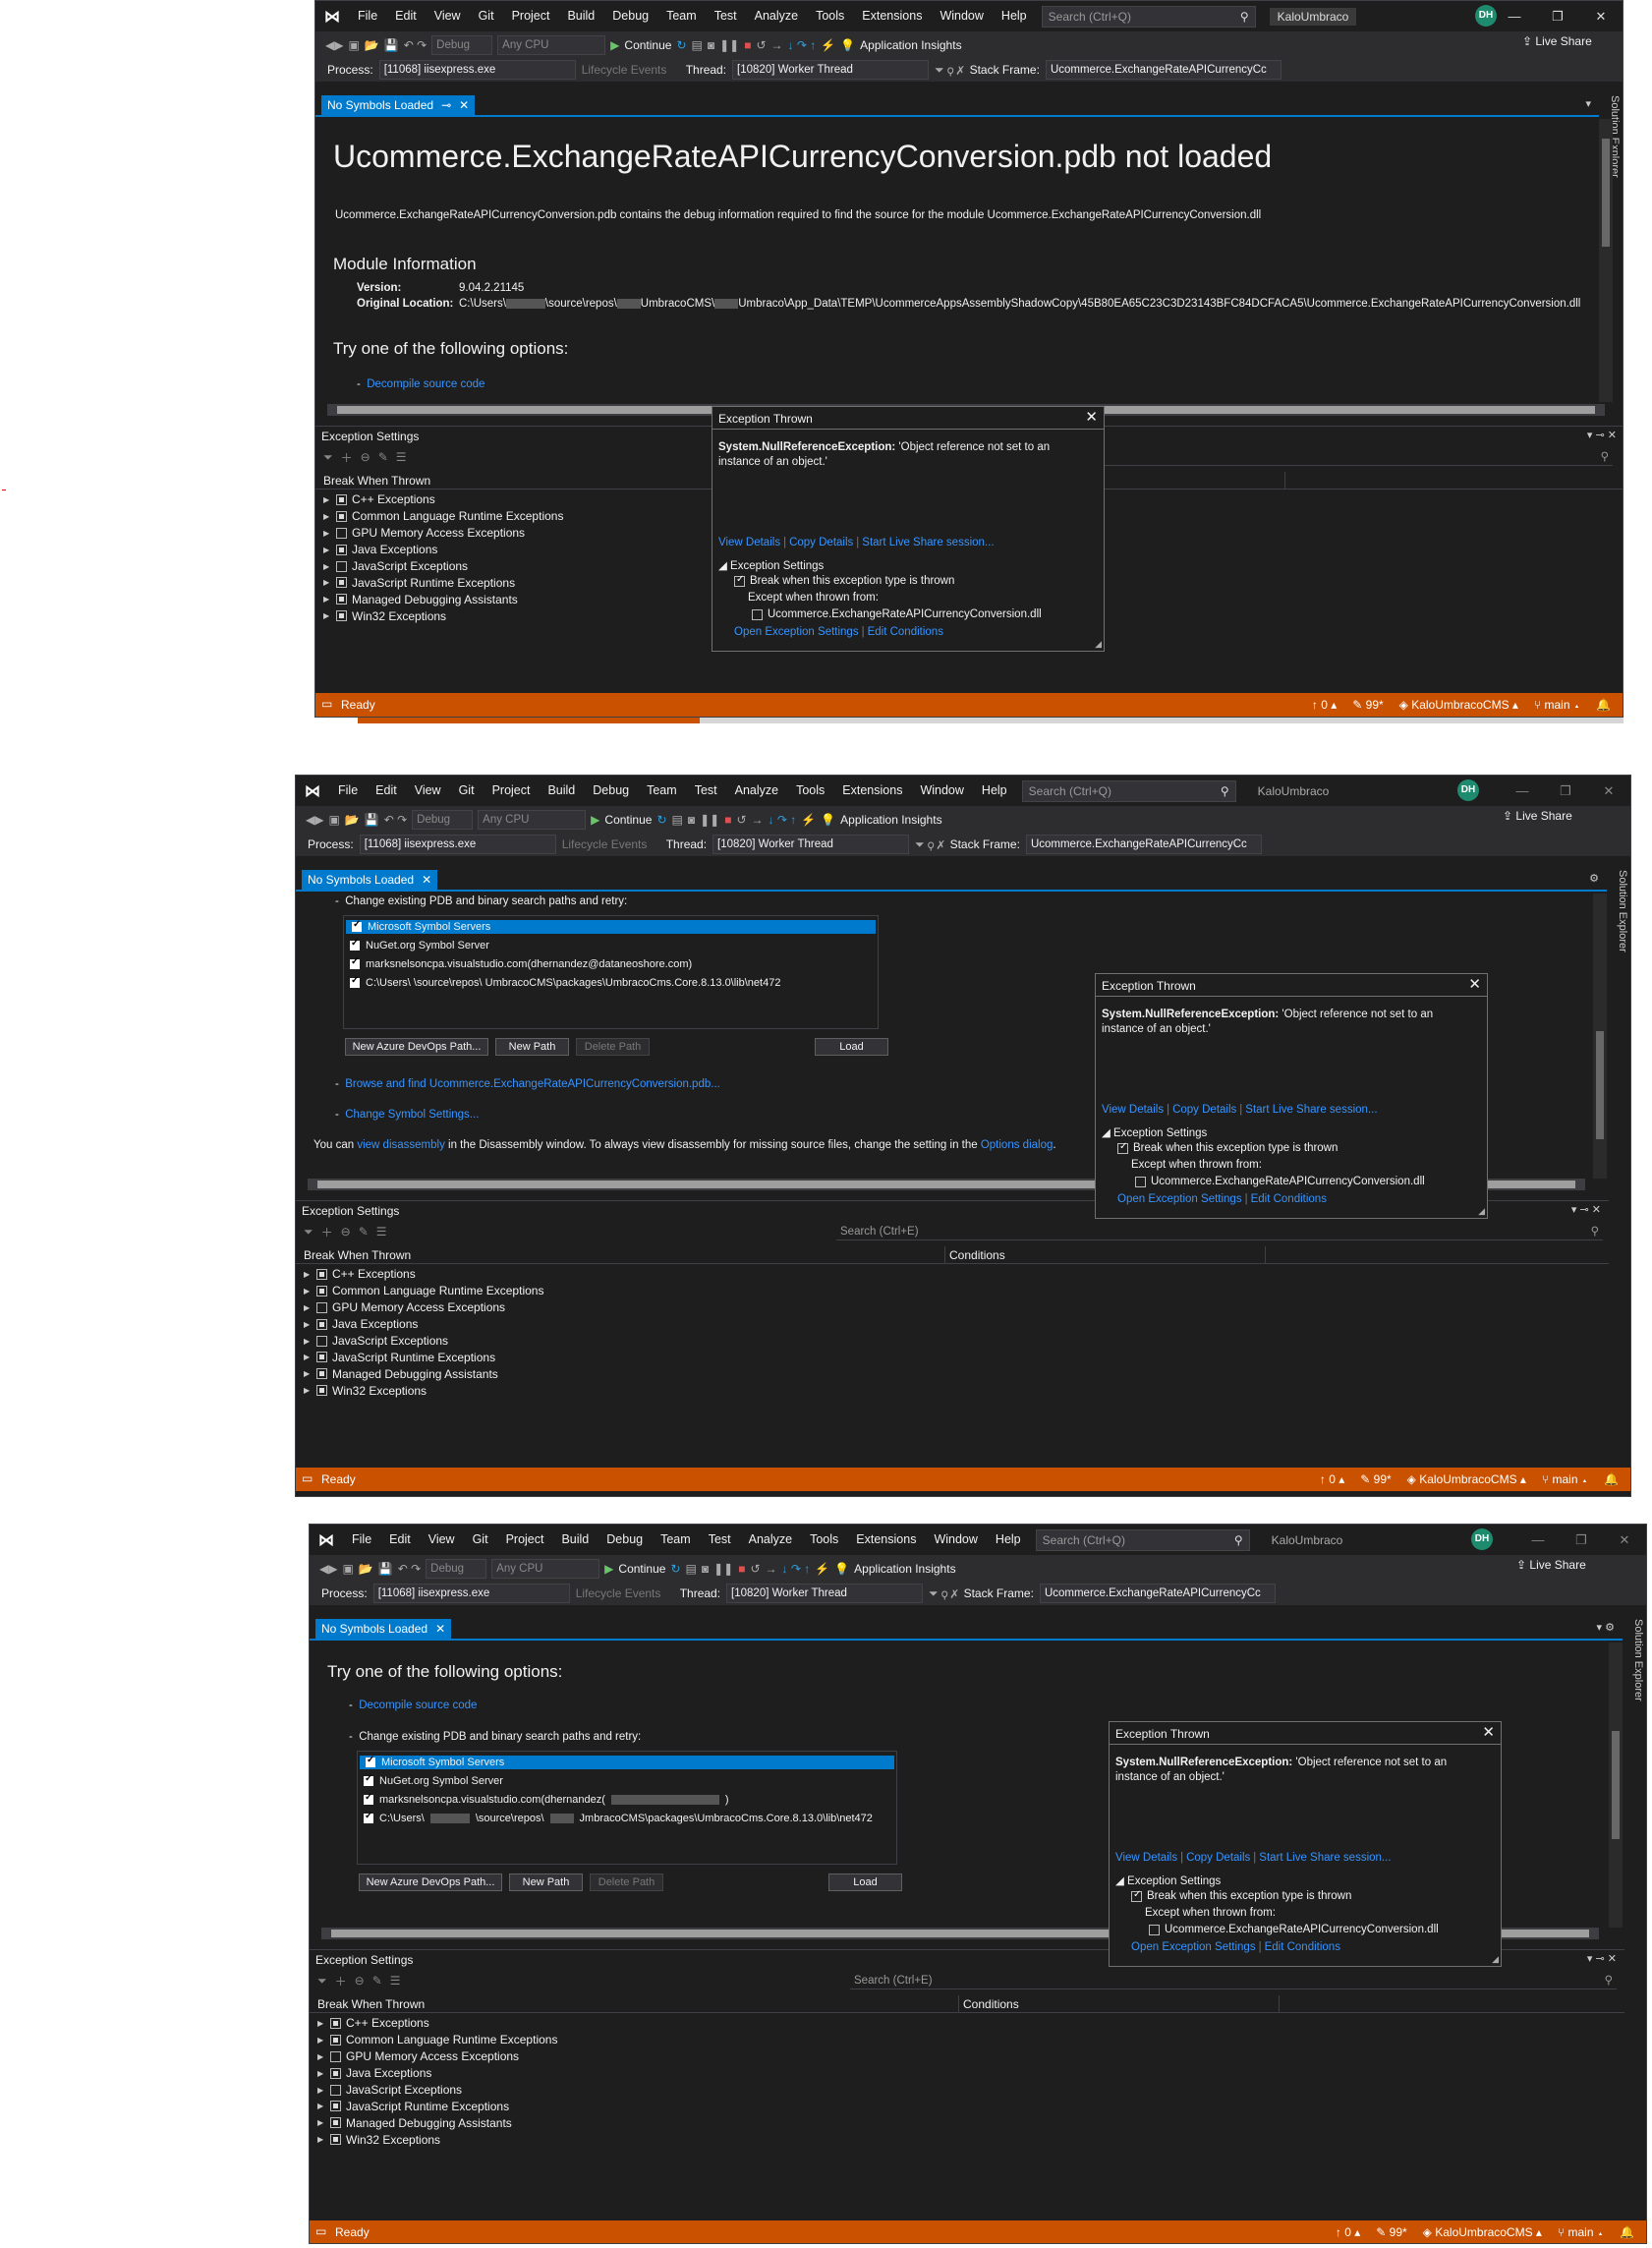 The image size is (1652, 2248). I want to click on list-item: ▶ JavaScript Runtime Exceptions, so click(423, 1357).